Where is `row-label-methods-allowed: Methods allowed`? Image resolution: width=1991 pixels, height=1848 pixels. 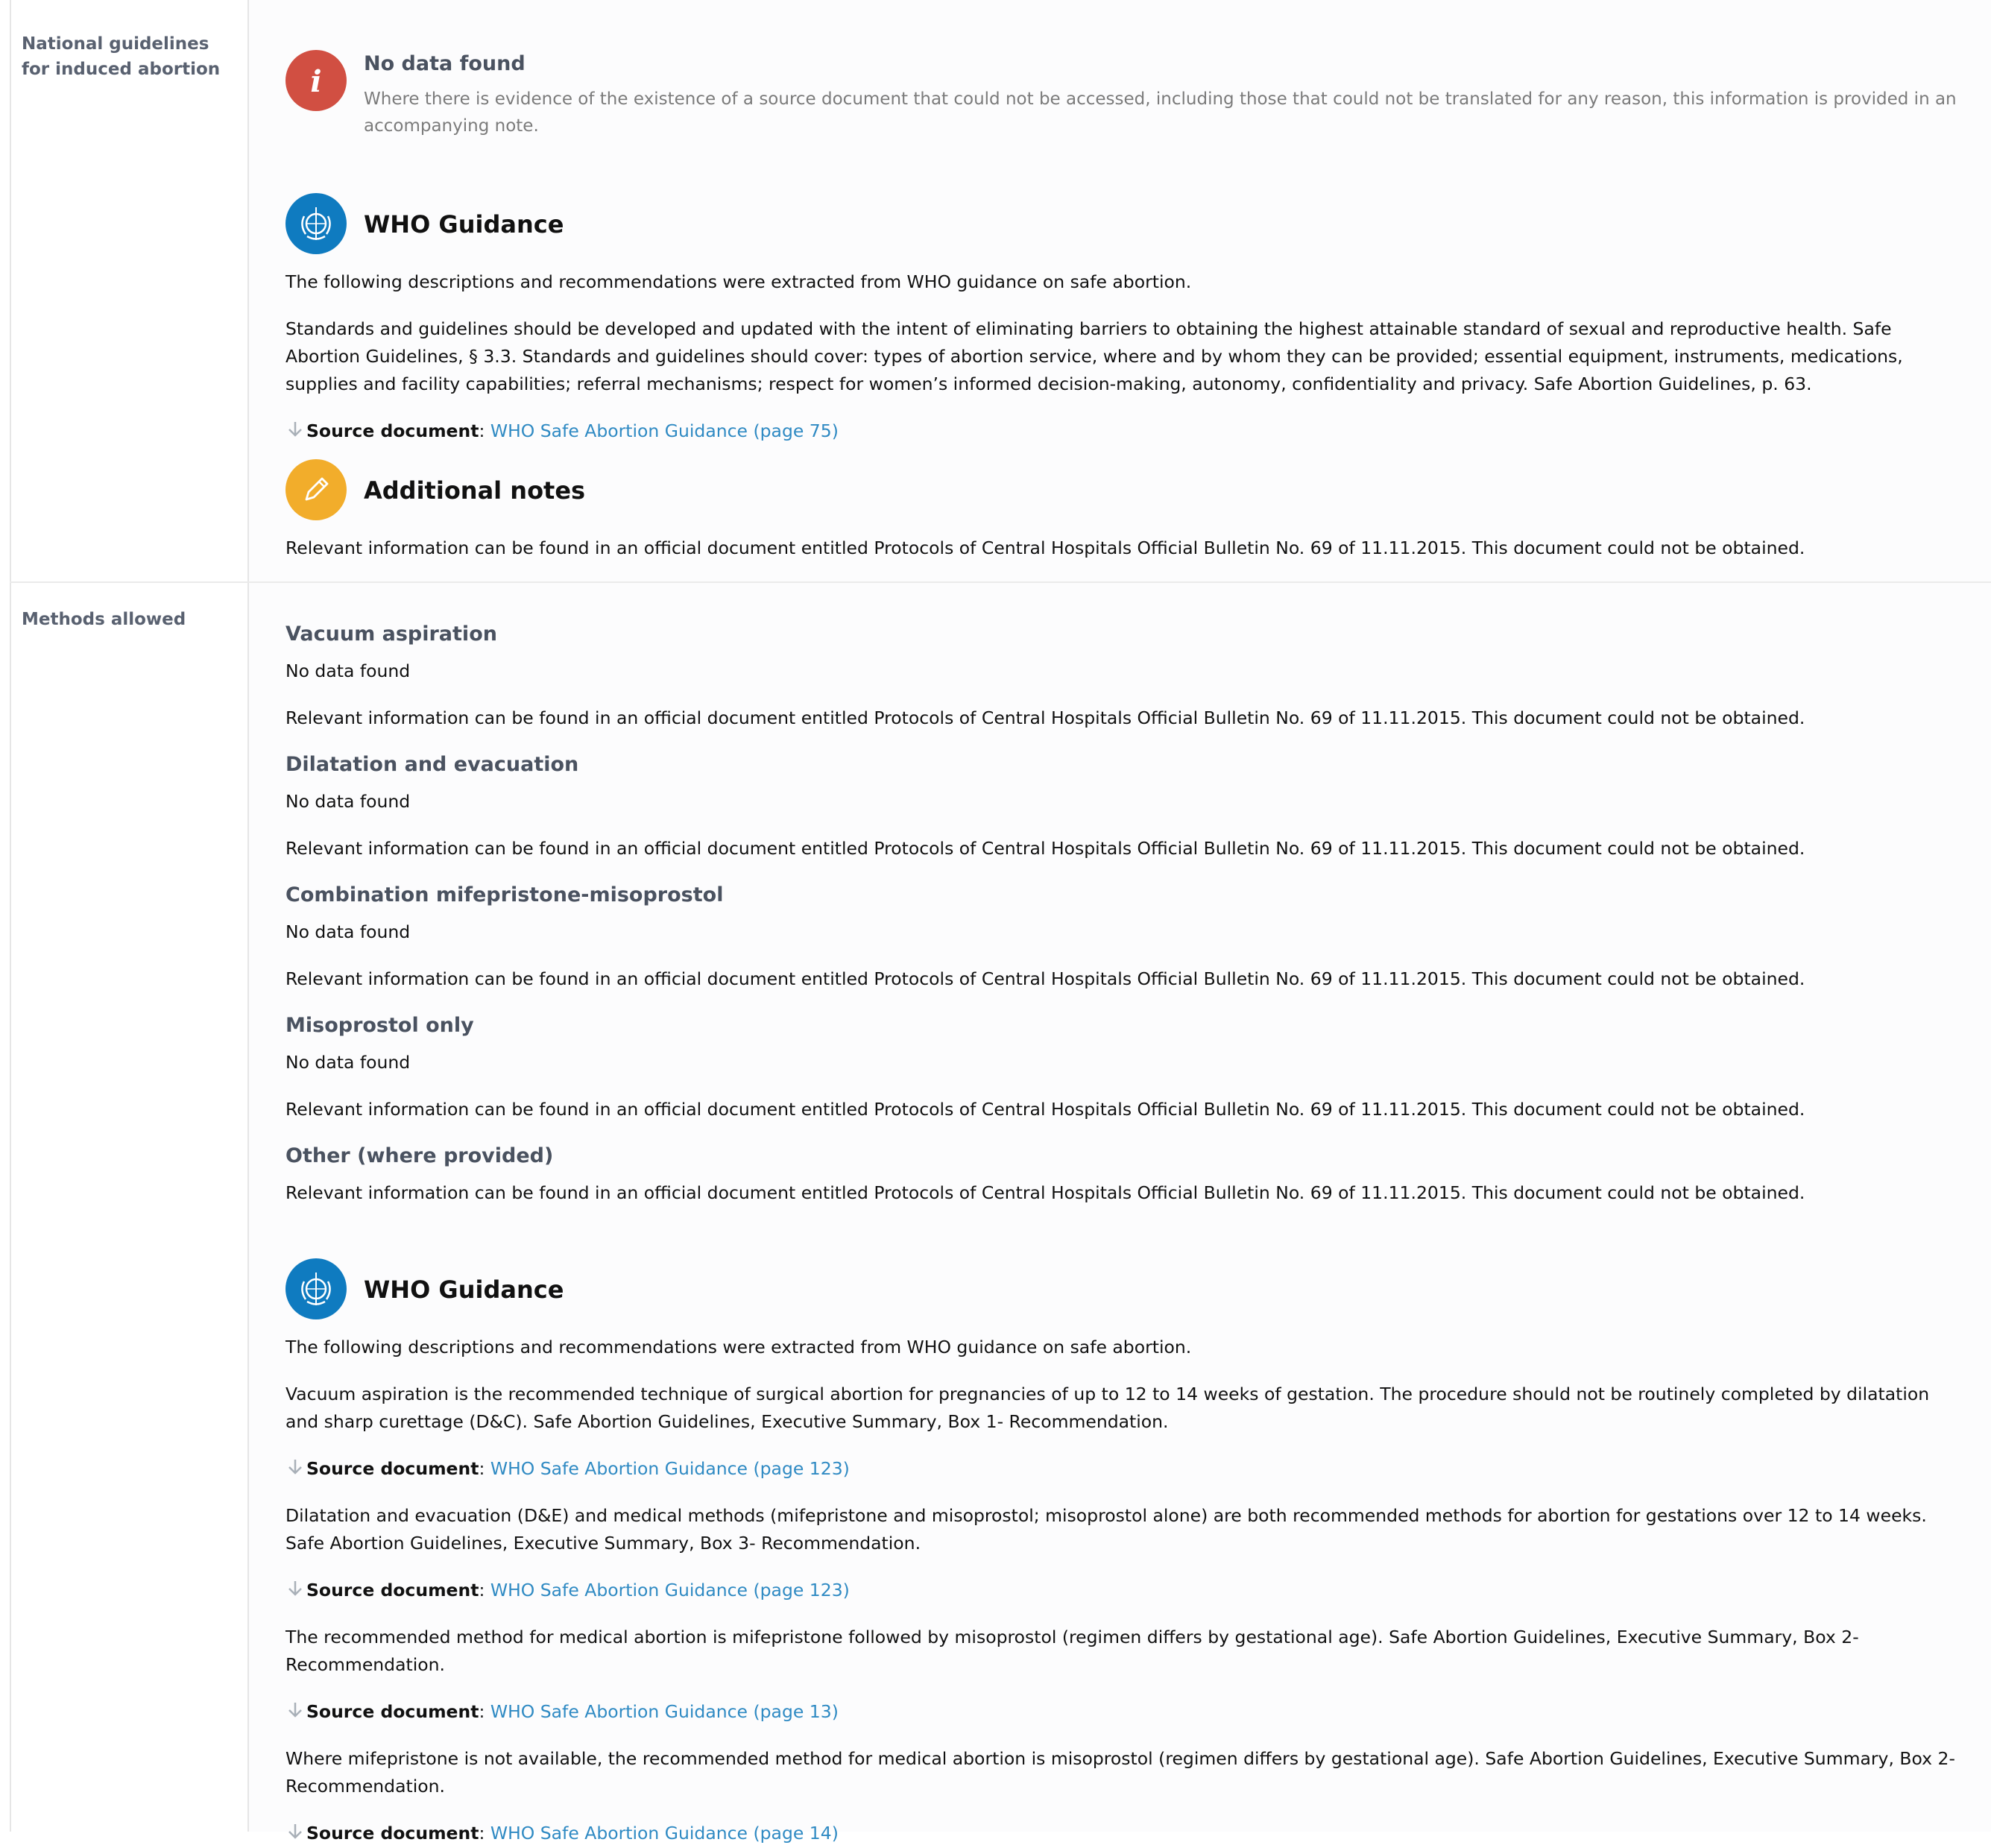
row-label-methods-allowed: Methods allowed is located at coordinates (104, 619).